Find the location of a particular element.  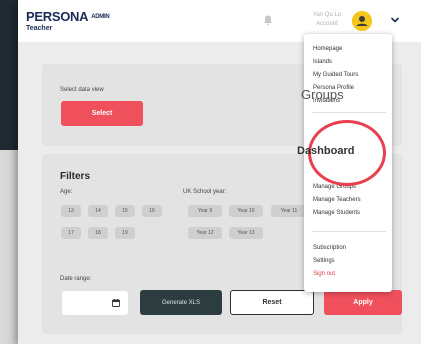

age-chip-13: 13 is located at coordinates (71, 211).